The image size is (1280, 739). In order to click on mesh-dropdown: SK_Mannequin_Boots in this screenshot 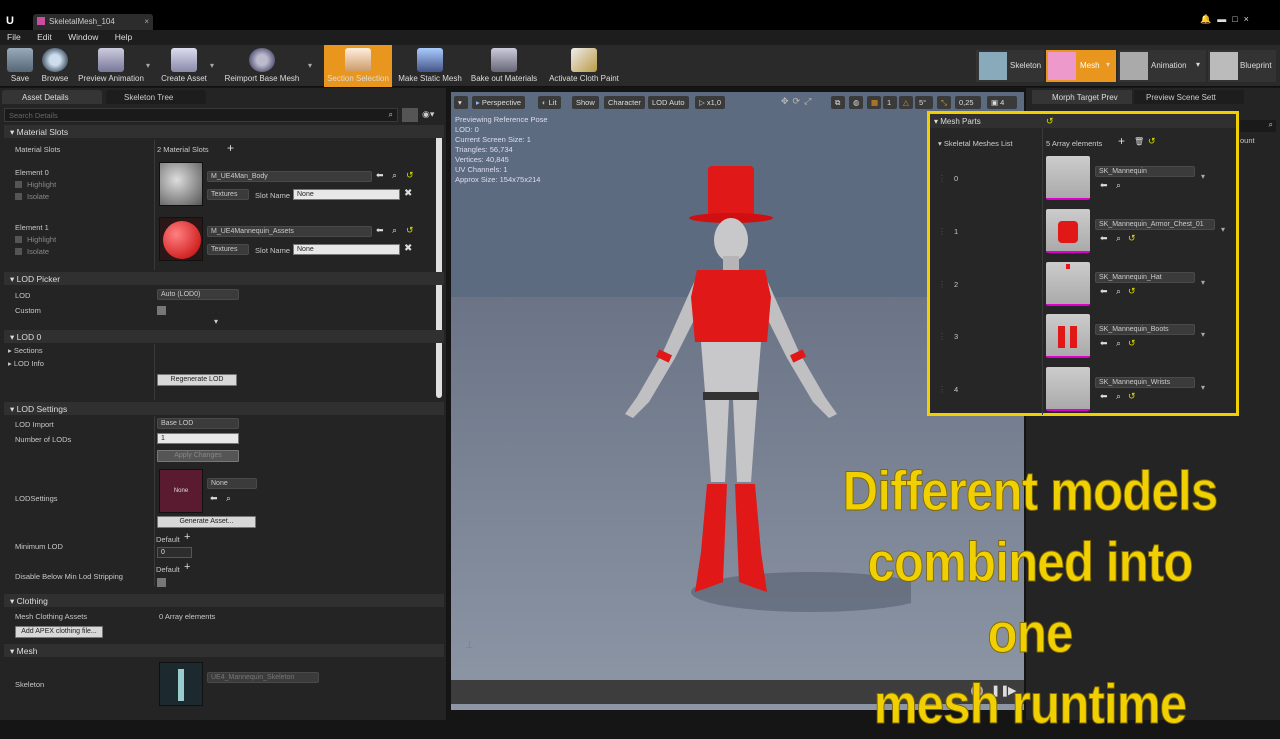, I will do `click(1145, 329)`.